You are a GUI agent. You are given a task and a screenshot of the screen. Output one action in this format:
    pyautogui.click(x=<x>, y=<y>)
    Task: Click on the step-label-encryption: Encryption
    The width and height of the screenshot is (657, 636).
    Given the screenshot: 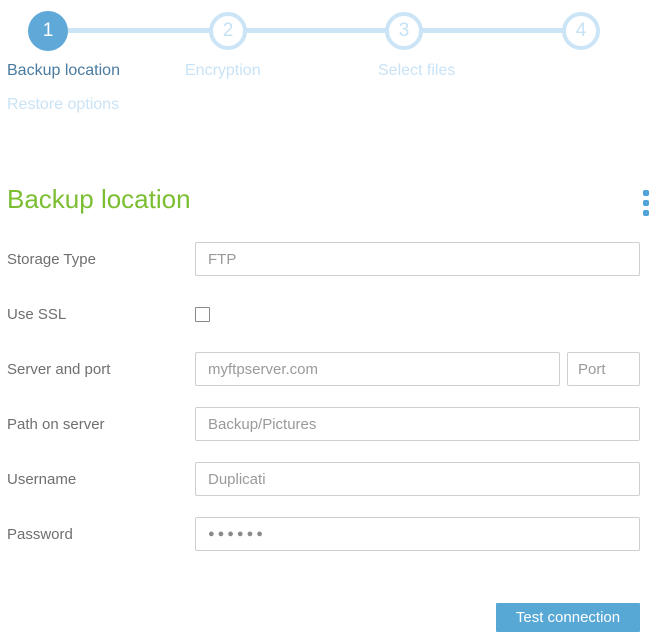 What is the action you would take?
    pyautogui.click(x=223, y=71)
    